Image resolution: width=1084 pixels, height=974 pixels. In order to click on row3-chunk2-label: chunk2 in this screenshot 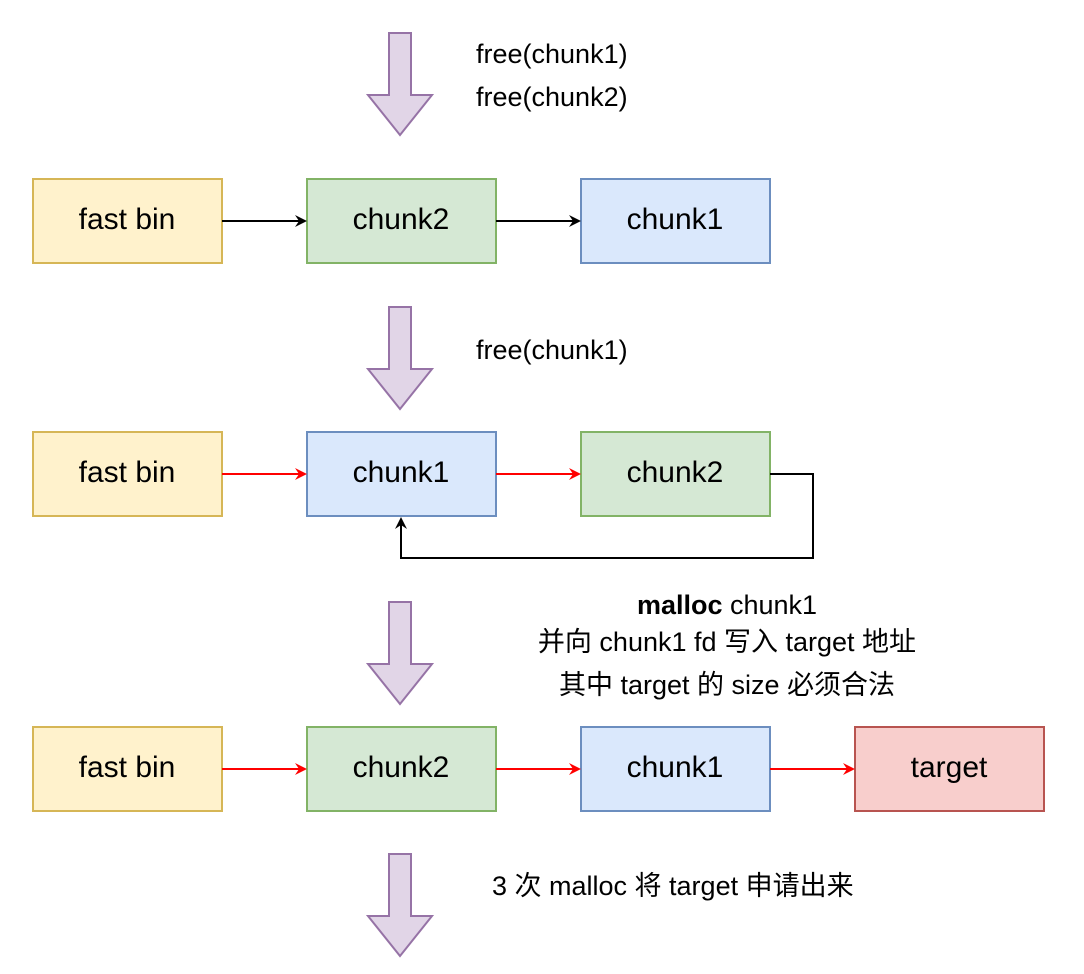, I will do `click(401, 767)`.